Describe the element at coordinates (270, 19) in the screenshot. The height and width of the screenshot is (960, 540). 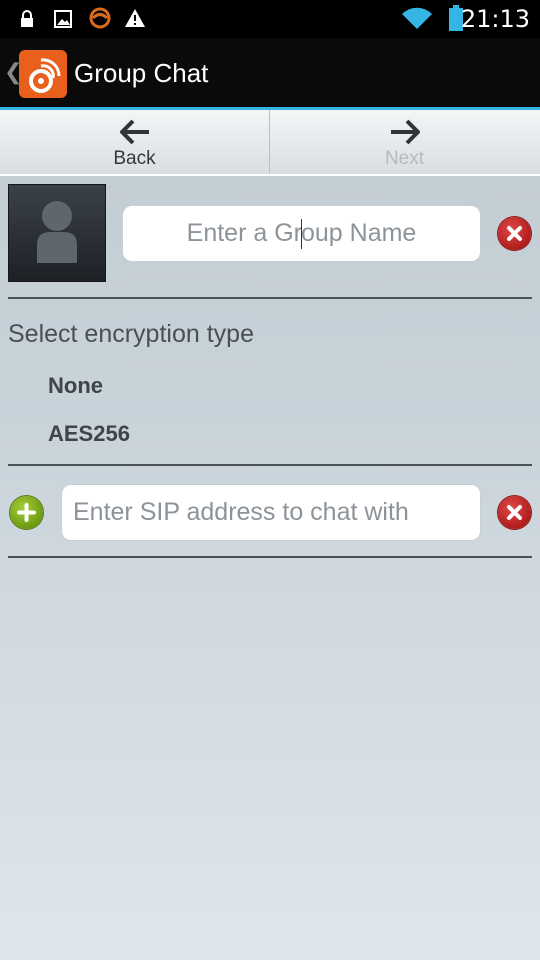
I see `status-bar: 21:13` at that location.